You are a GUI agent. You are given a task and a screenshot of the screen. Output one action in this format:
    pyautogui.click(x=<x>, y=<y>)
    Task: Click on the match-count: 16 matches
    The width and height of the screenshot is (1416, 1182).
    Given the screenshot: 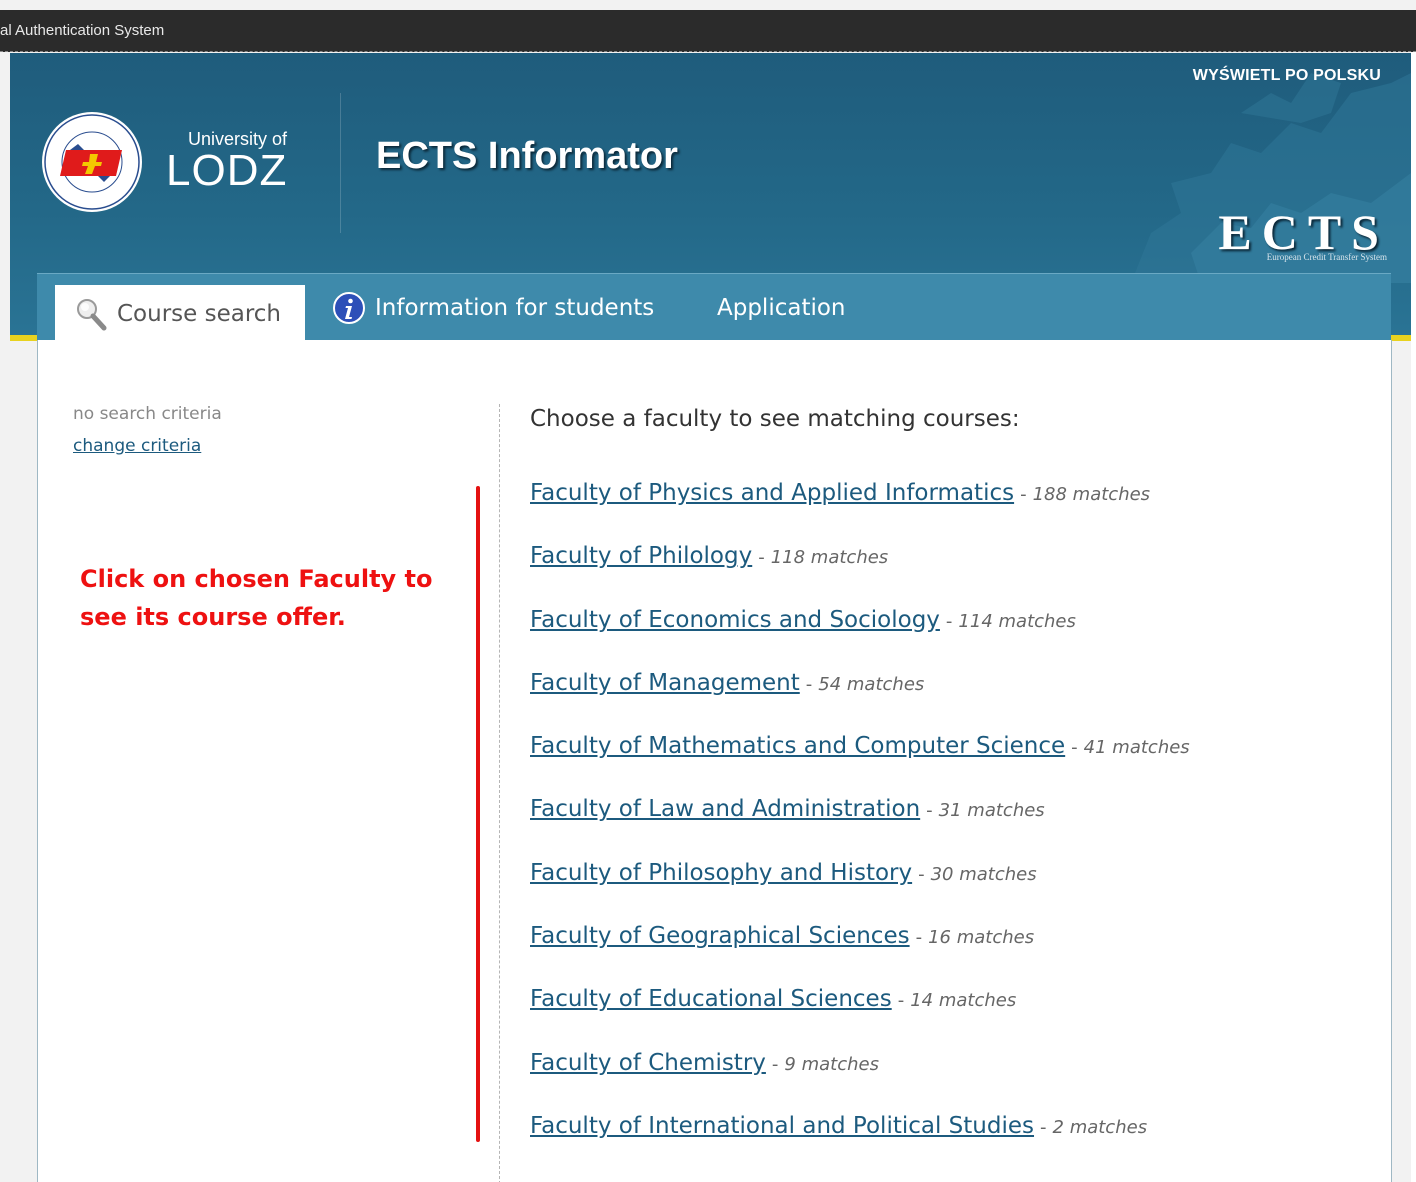 What is the action you would take?
    pyautogui.click(x=981, y=938)
    